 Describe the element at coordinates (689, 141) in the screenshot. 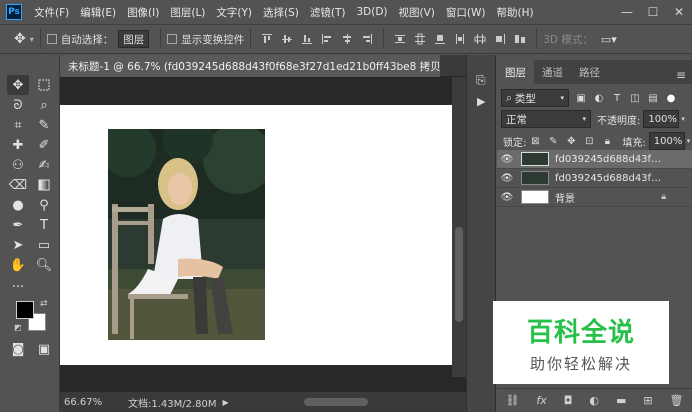

I see `fill-chevron-icon: ▾` at that location.